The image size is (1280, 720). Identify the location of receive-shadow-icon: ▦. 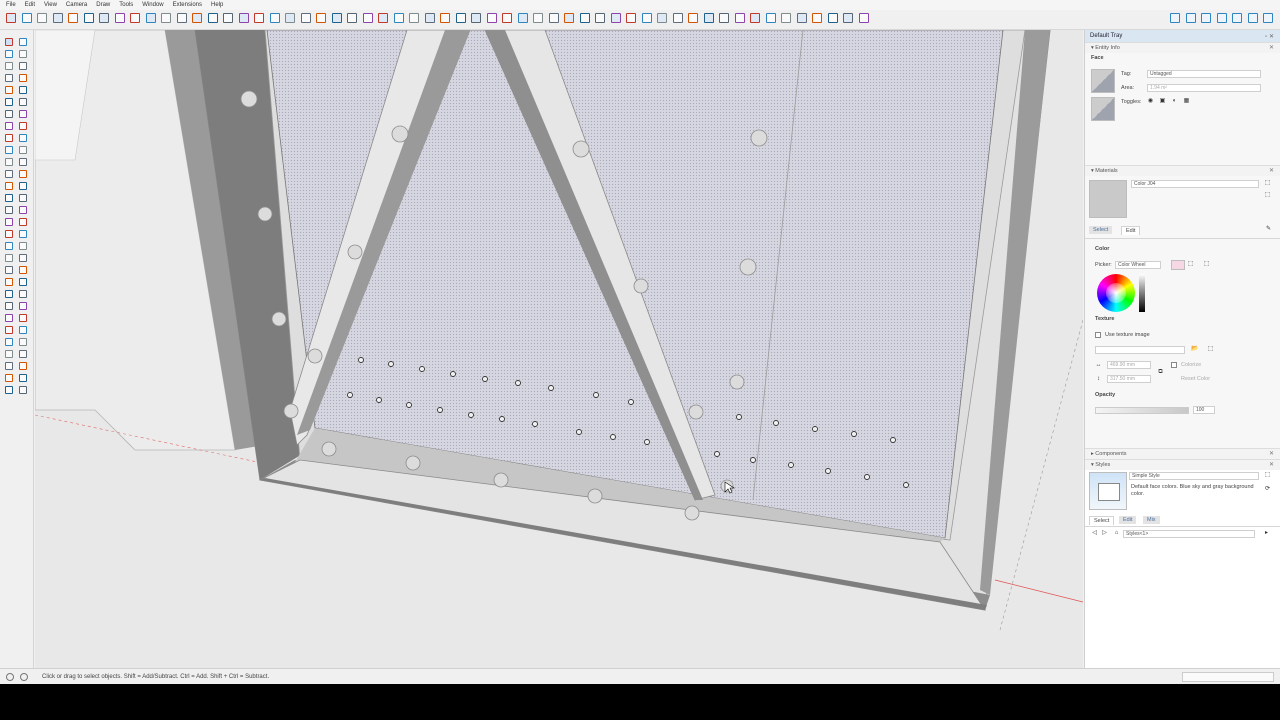
(1186, 101).